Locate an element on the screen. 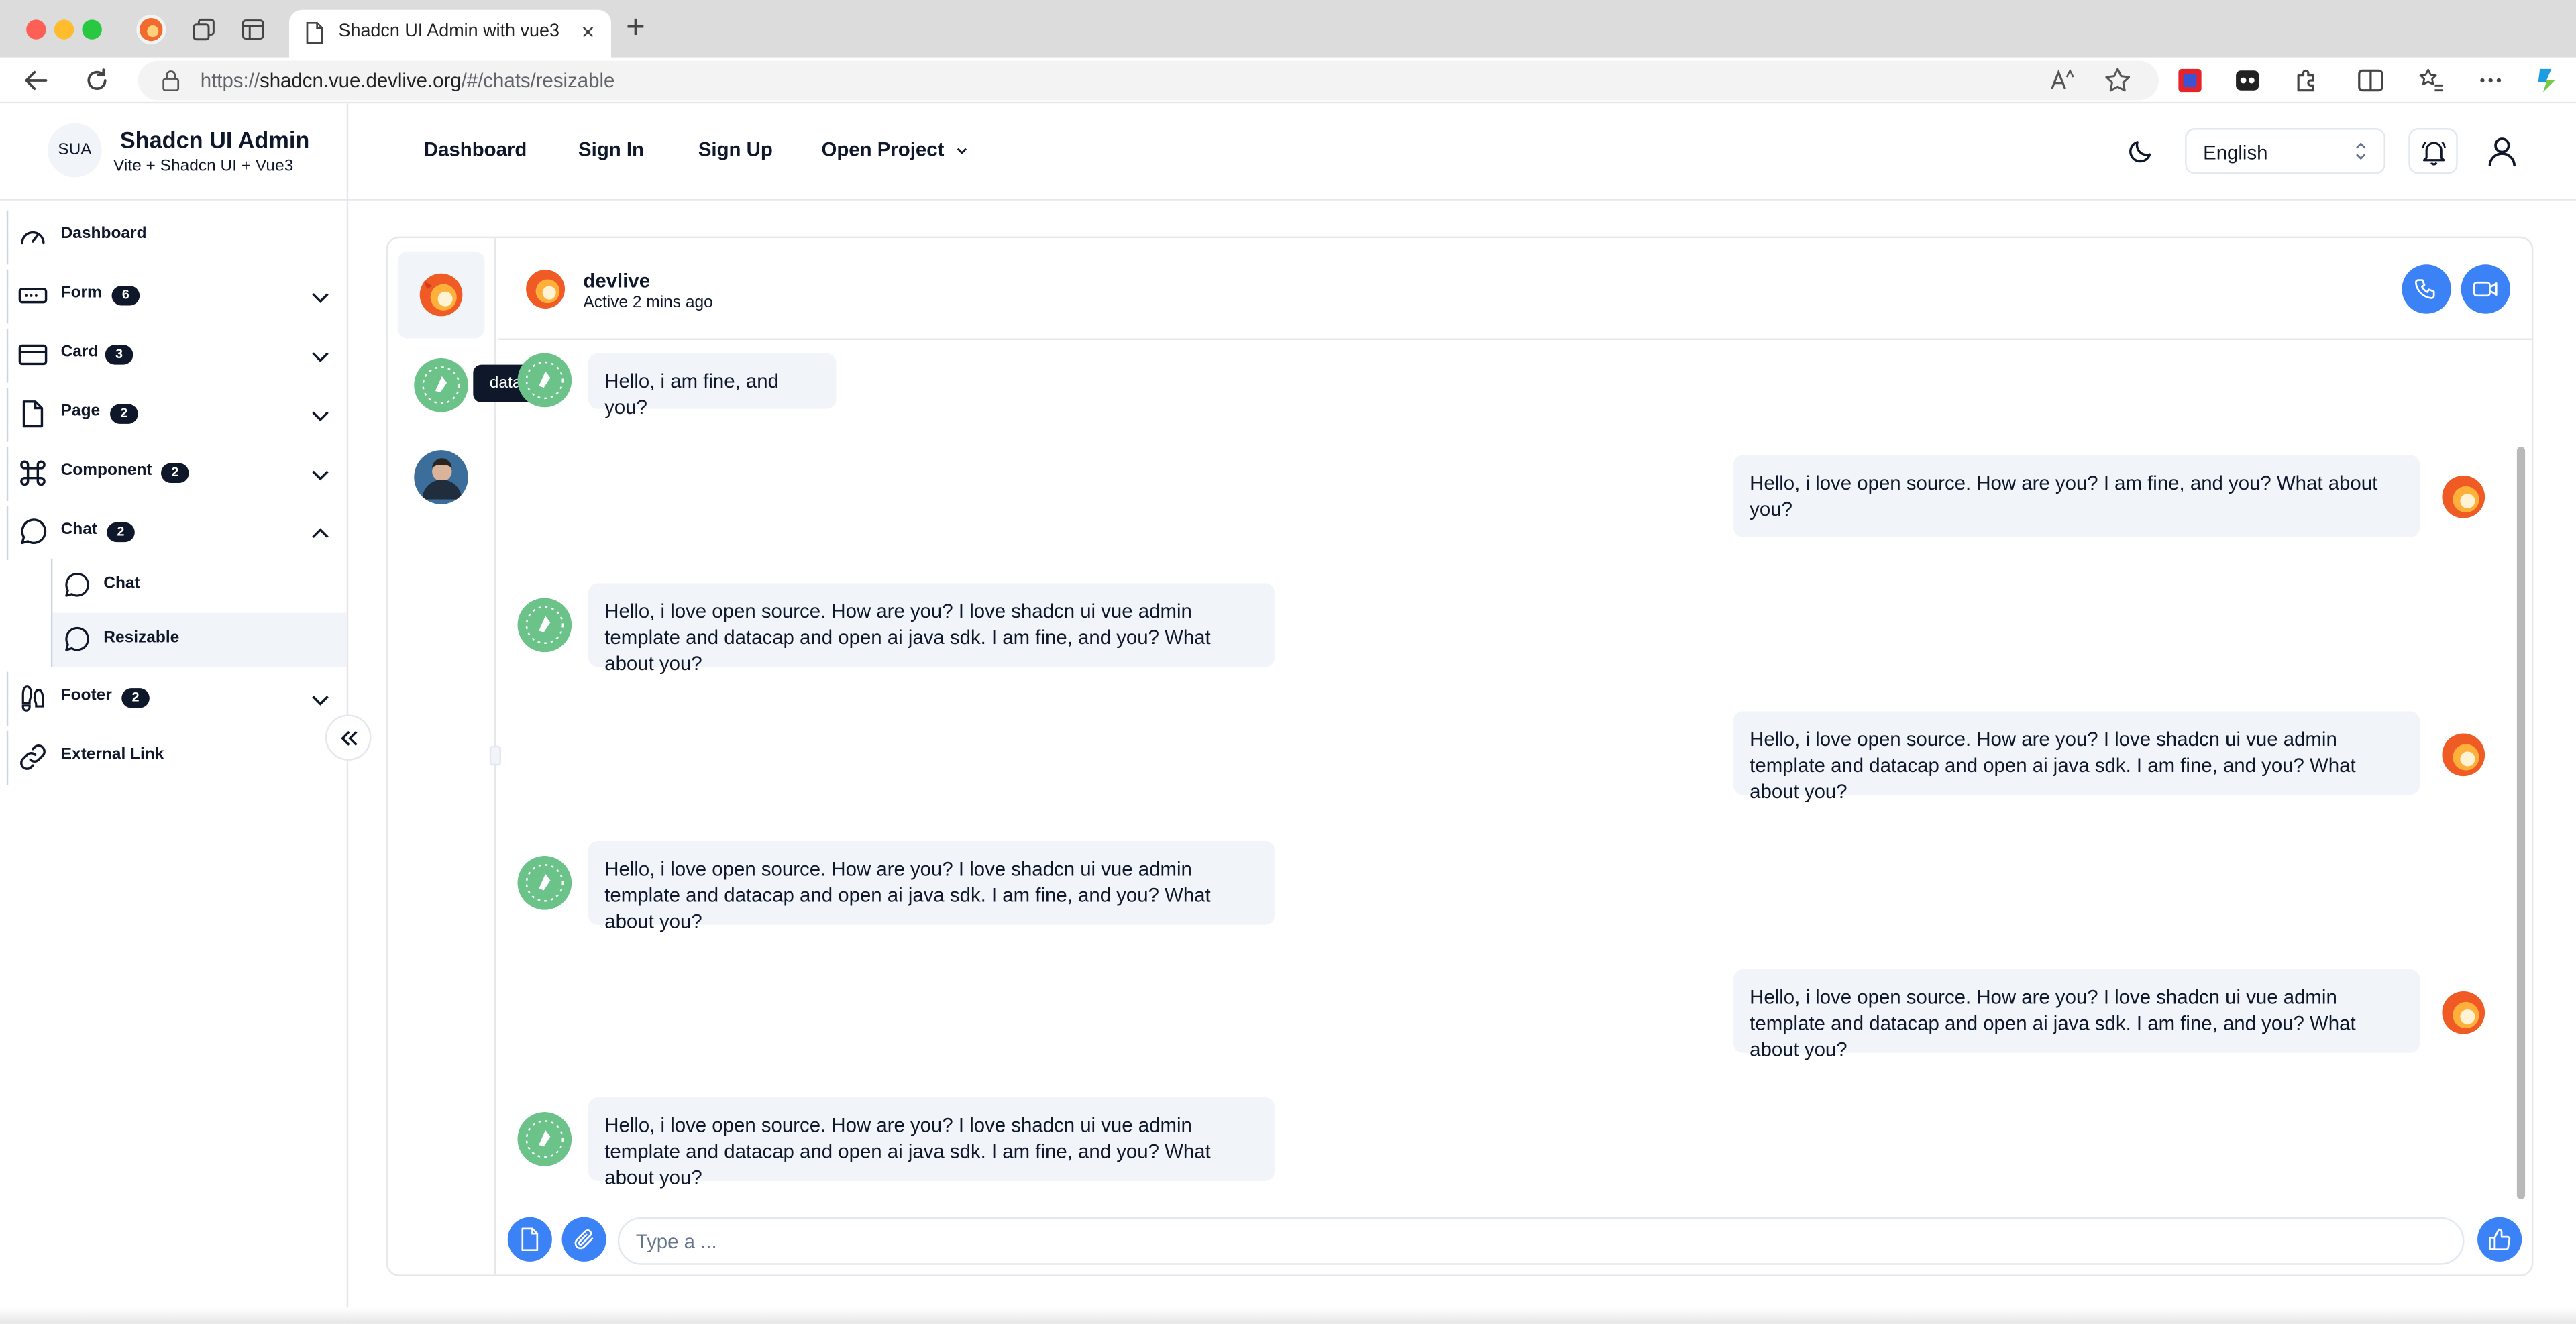  new-tab-button: + is located at coordinates (635, 27).